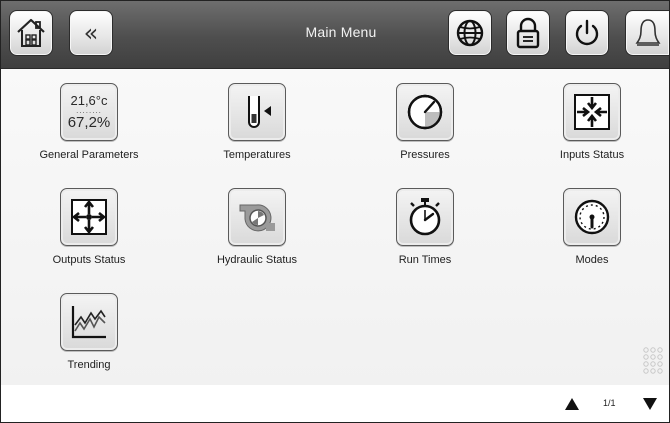 Image resolution: width=670 pixels, height=423 pixels. I want to click on general-parameters-icon: 21,6°c ........ 67,2%, so click(89, 112).